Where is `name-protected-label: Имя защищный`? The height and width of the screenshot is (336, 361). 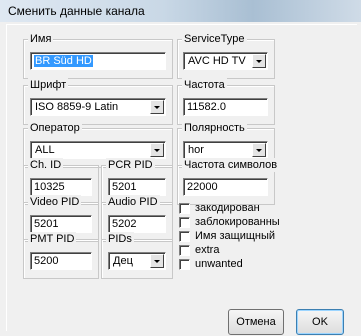 name-protected-label: Имя защищный is located at coordinates (235, 236).